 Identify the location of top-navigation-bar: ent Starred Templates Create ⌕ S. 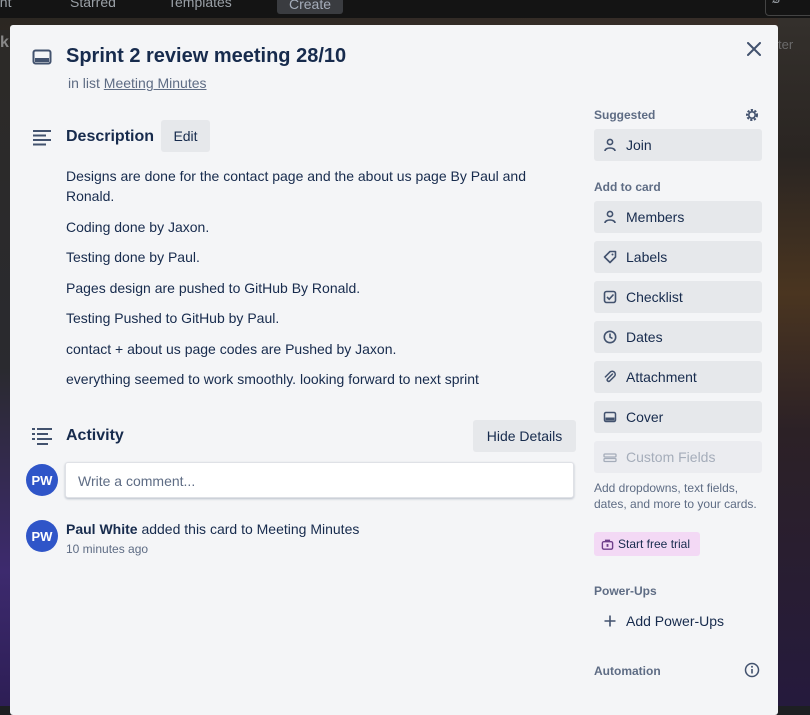
(405, 9).